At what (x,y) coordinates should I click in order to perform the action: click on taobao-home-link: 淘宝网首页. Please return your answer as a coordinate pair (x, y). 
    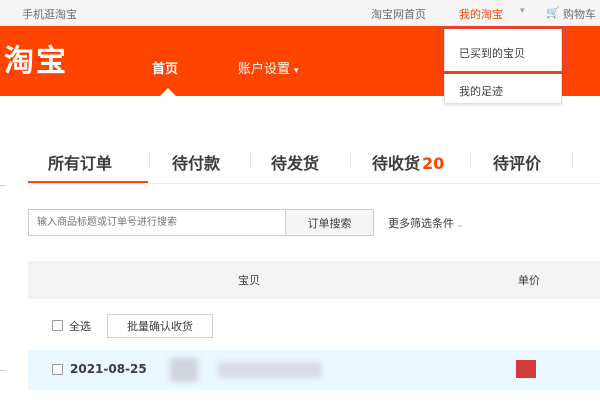
    Looking at the image, I should click on (398, 14).